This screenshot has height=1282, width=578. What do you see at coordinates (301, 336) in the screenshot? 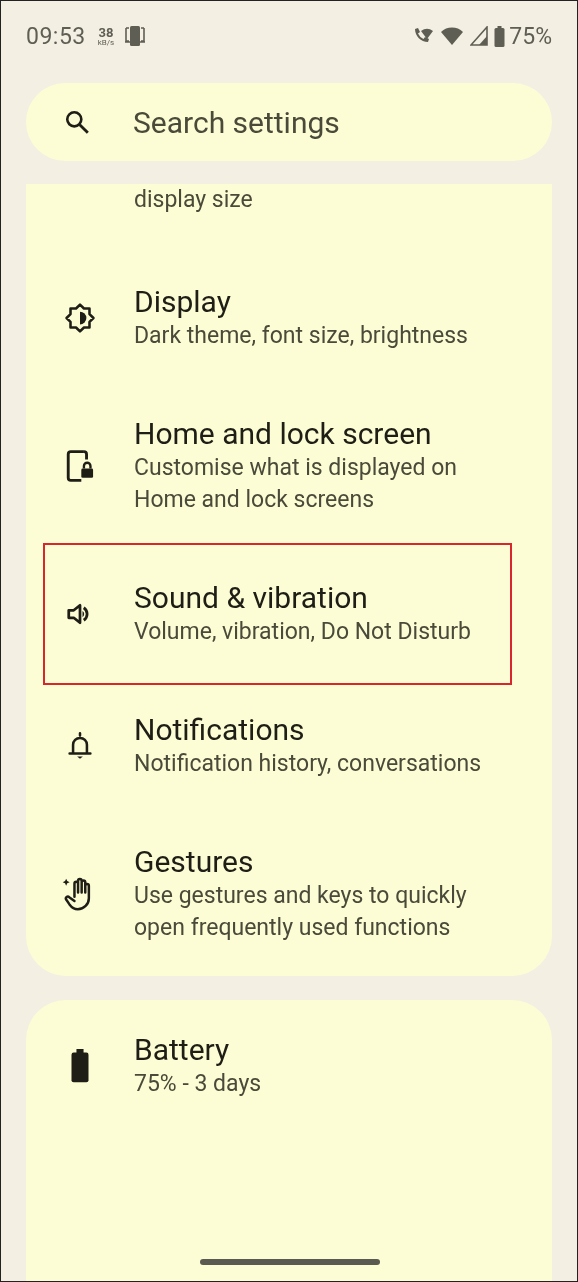
I see `item-summary: Dark theme, font size, brightness` at bounding box center [301, 336].